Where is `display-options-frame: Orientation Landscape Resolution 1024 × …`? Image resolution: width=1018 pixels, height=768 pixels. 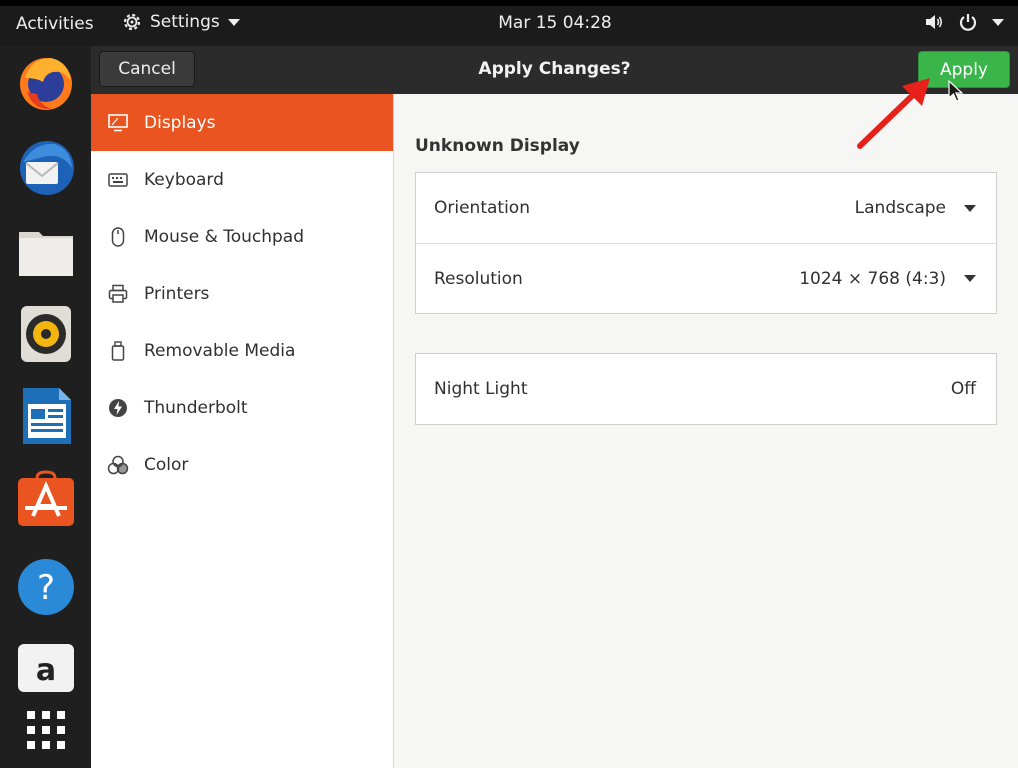 display-options-frame: Orientation Landscape Resolution 1024 × … is located at coordinates (706, 243).